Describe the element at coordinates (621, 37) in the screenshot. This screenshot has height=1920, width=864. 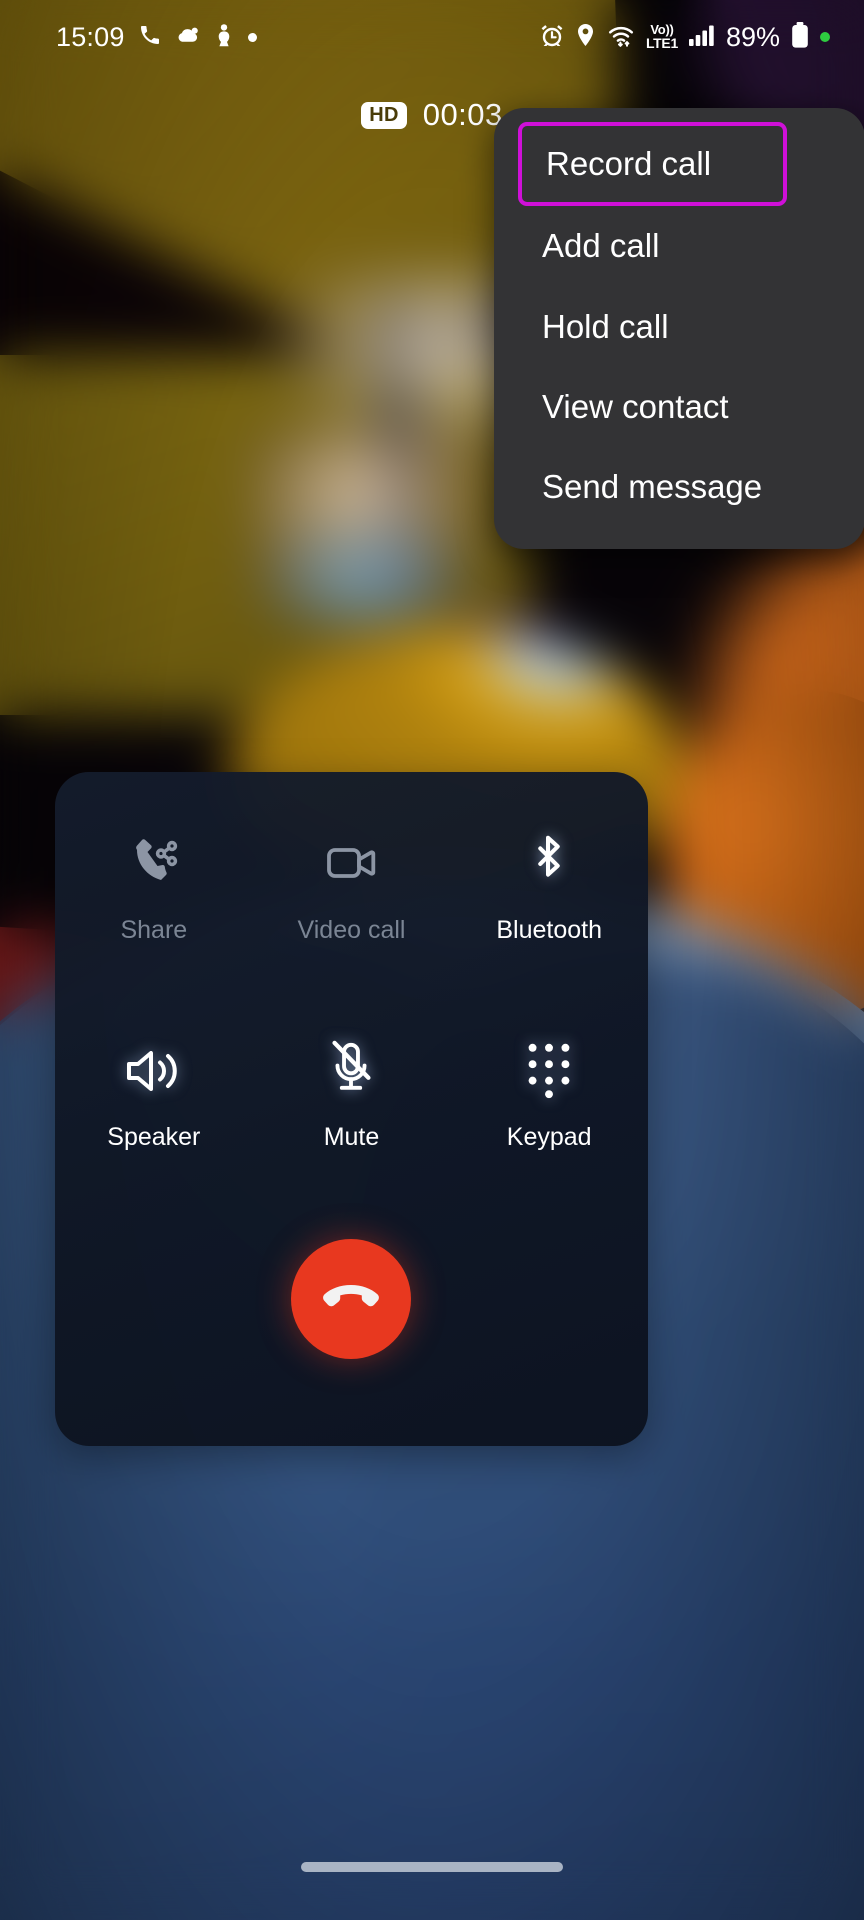
I see `wifi-icon` at that location.